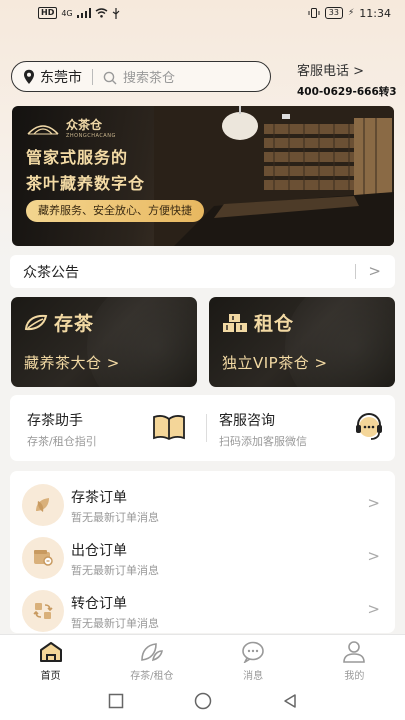 The height and width of the screenshot is (720, 405). I want to click on battery-level: 33, so click(333, 13).